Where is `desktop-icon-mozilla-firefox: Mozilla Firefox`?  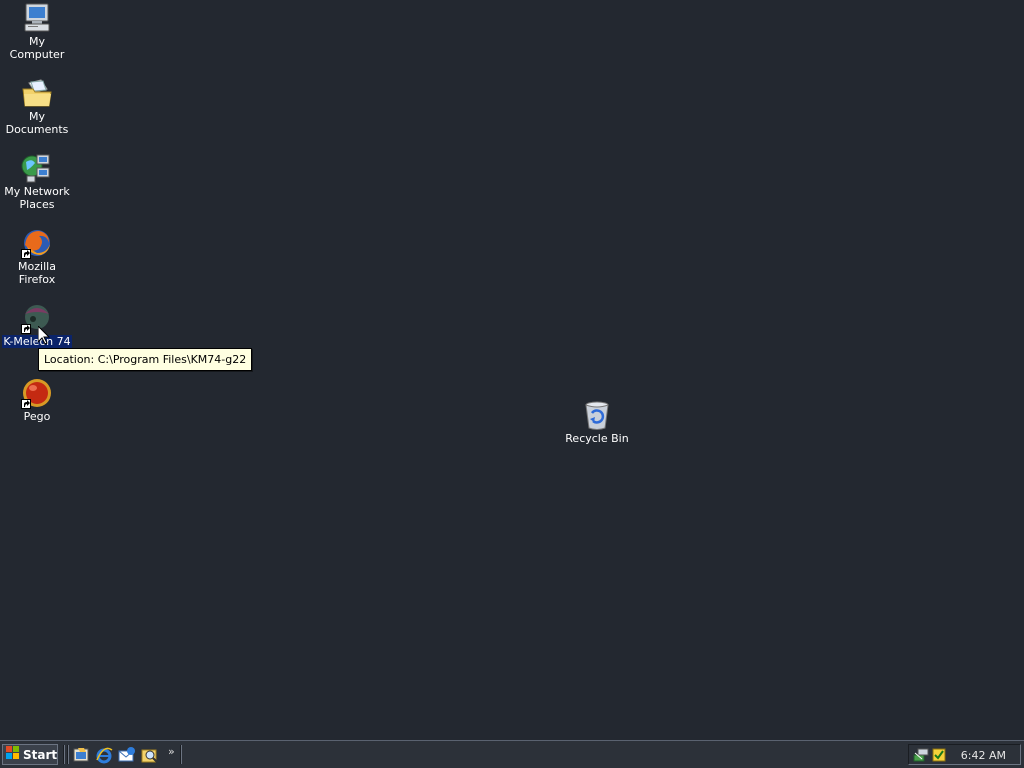
desktop-icon-mozilla-firefox: Mozilla Firefox is located at coordinates (37, 256).